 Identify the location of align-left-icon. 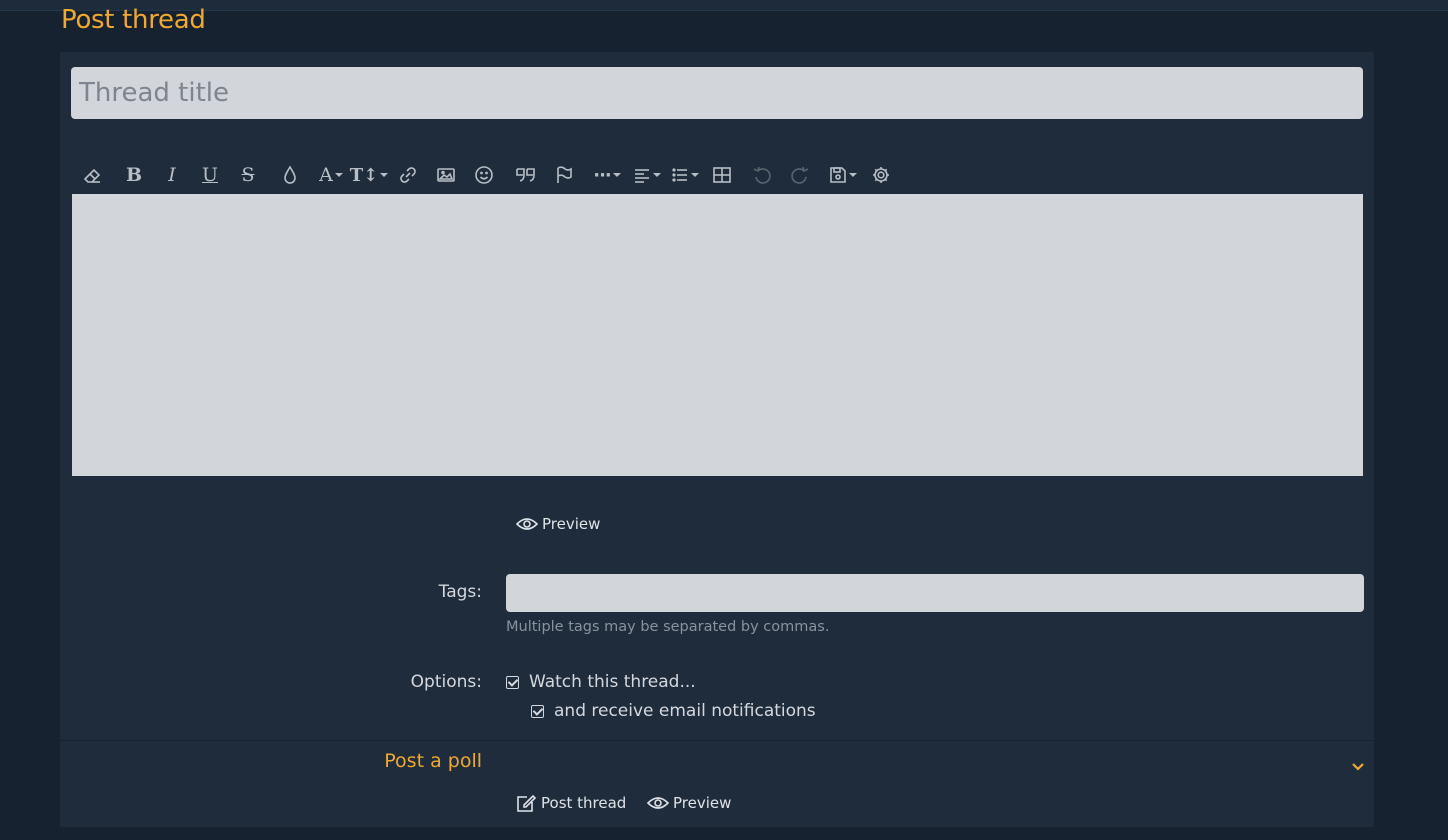
(642, 176).